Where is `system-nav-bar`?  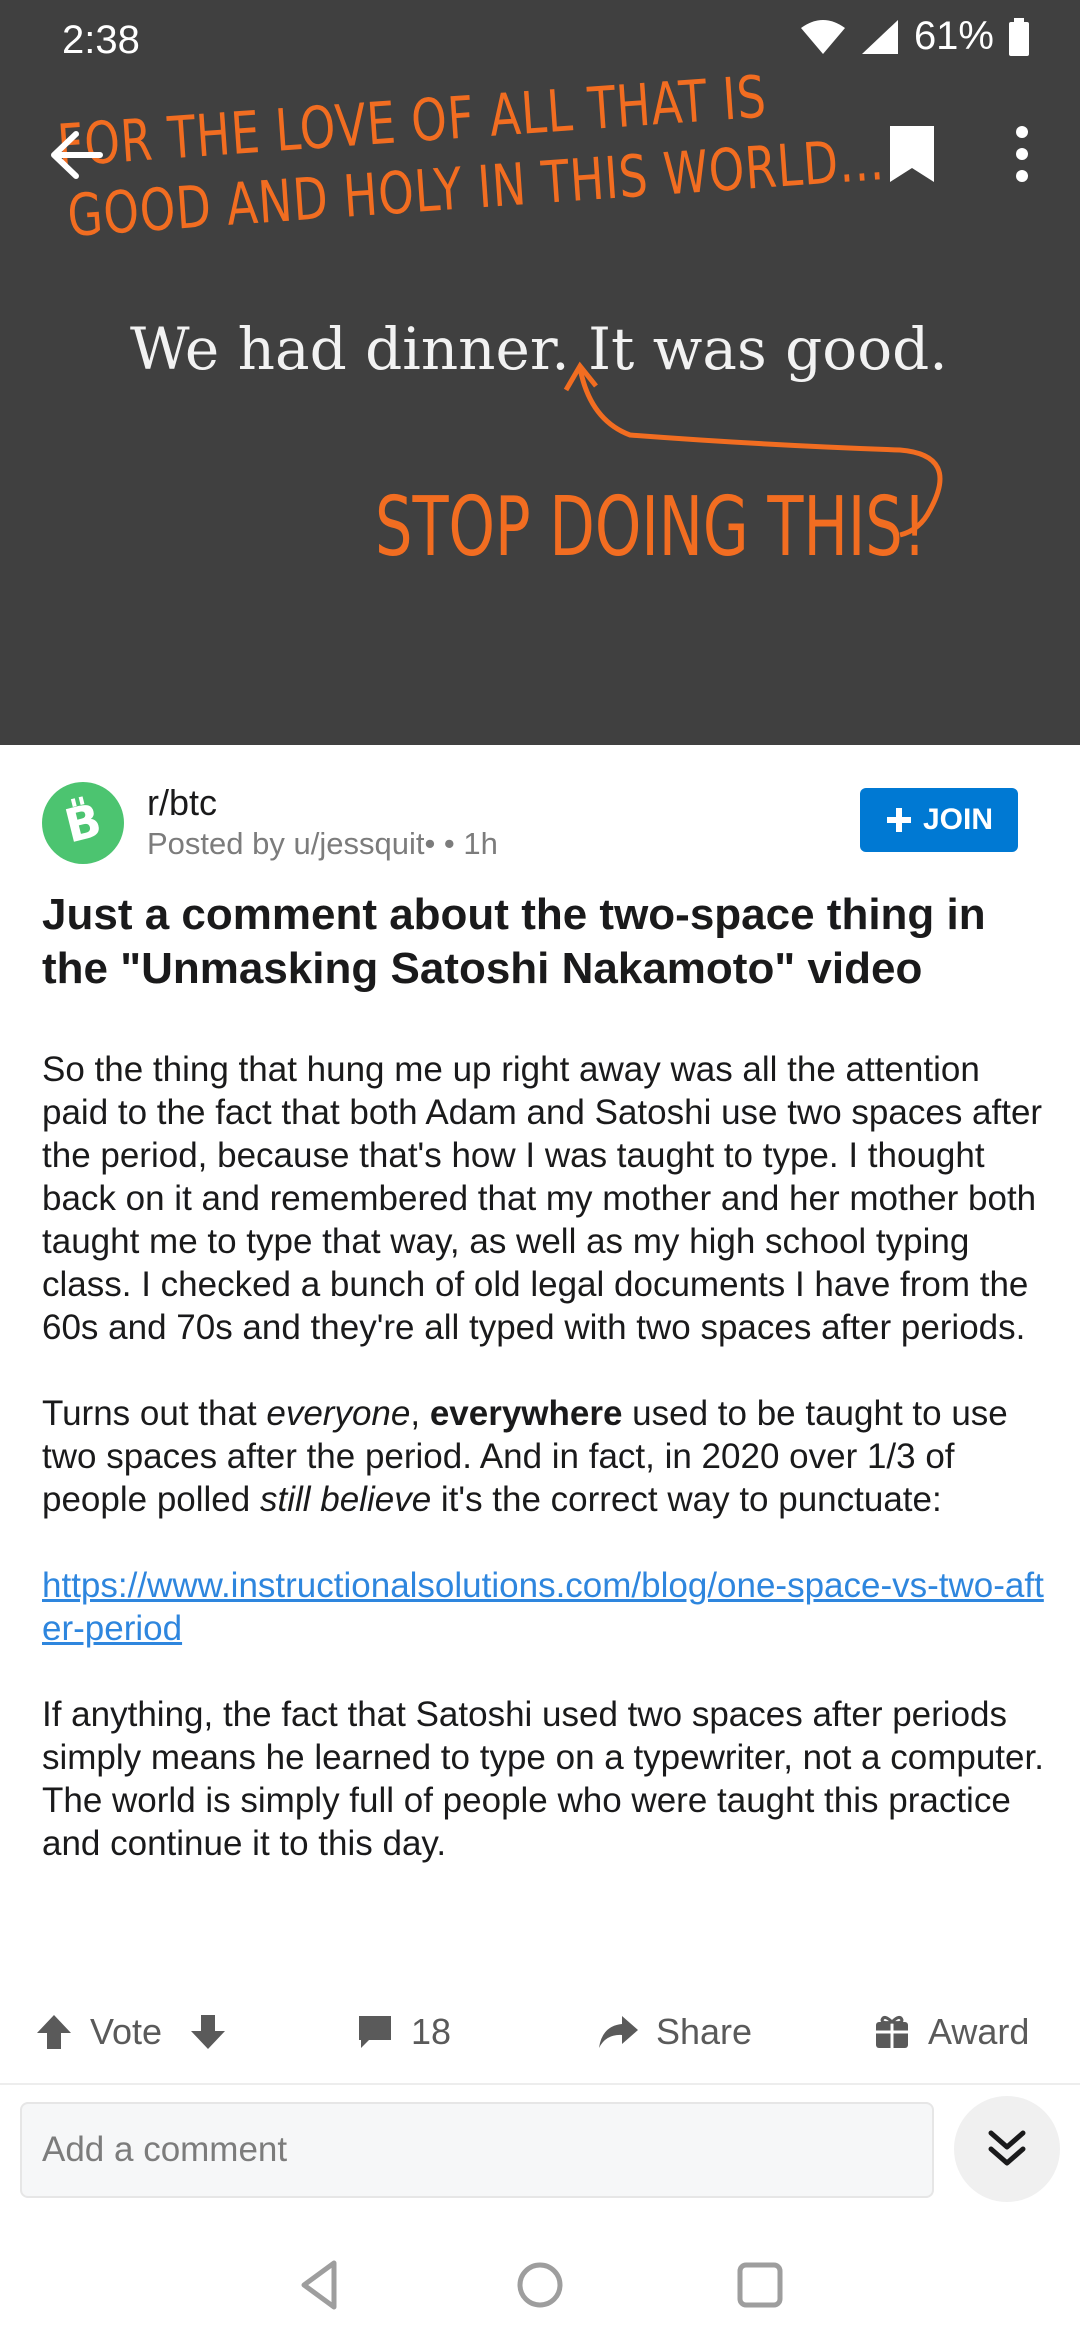 system-nav-bar is located at coordinates (540, 2285).